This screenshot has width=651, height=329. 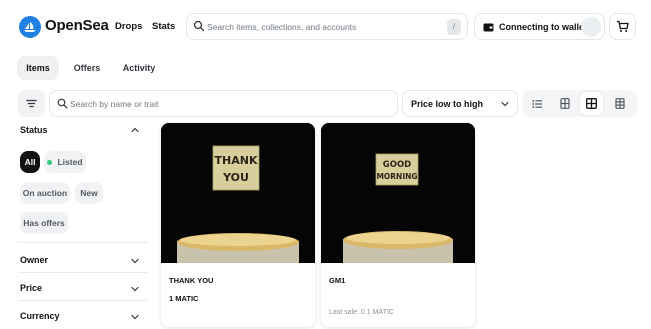 What do you see at coordinates (139, 68) in the screenshot?
I see `tab-activity: Activity` at bounding box center [139, 68].